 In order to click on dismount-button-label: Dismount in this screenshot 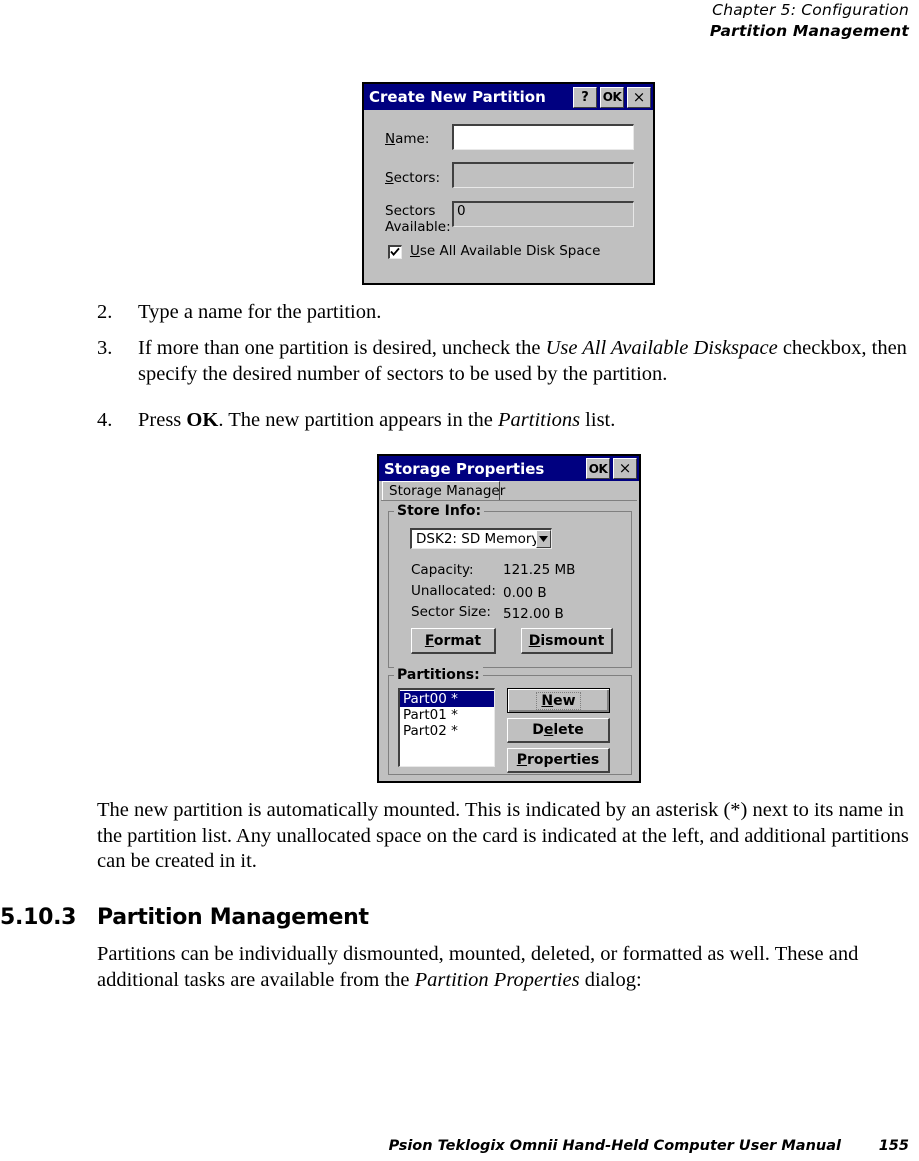, I will do `click(567, 641)`.